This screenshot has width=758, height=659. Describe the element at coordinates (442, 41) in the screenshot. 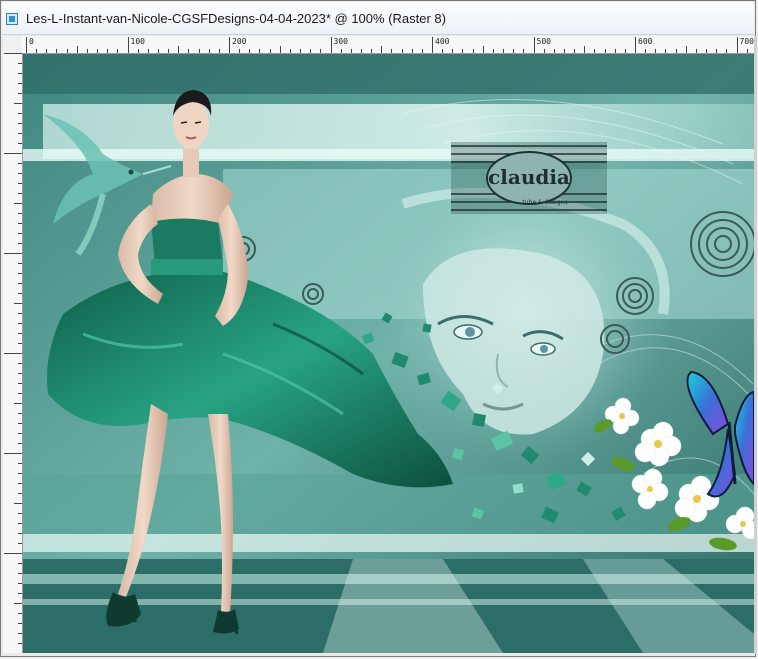

I see `ruler-label: 400` at that location.